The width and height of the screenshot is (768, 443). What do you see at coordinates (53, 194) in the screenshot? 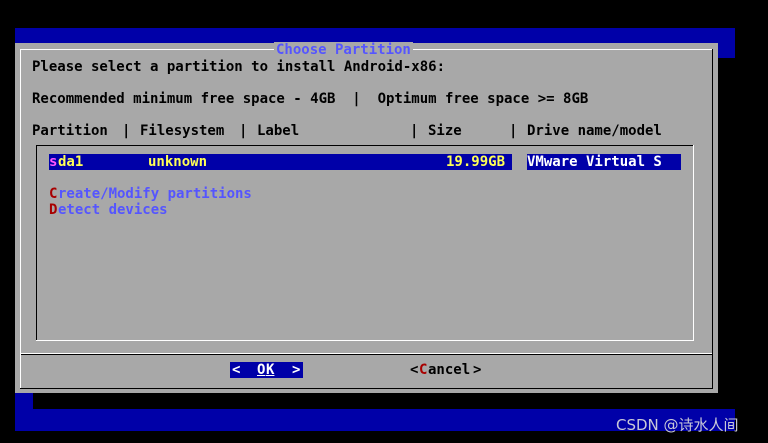
I see `create-hotkey: C` at bounding box center [53, 194].